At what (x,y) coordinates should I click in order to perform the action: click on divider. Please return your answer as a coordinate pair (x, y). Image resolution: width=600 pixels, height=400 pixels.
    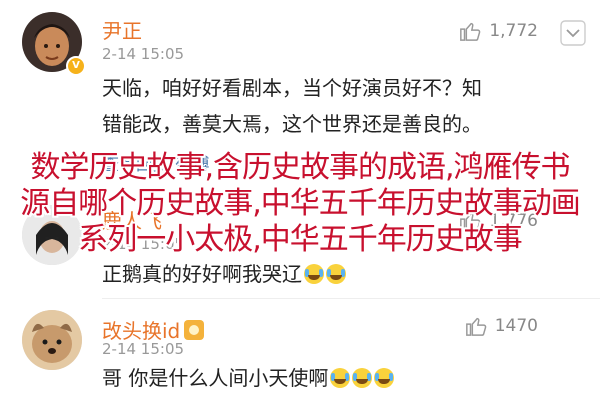
    Looking at the image, I should click on (351, 298).